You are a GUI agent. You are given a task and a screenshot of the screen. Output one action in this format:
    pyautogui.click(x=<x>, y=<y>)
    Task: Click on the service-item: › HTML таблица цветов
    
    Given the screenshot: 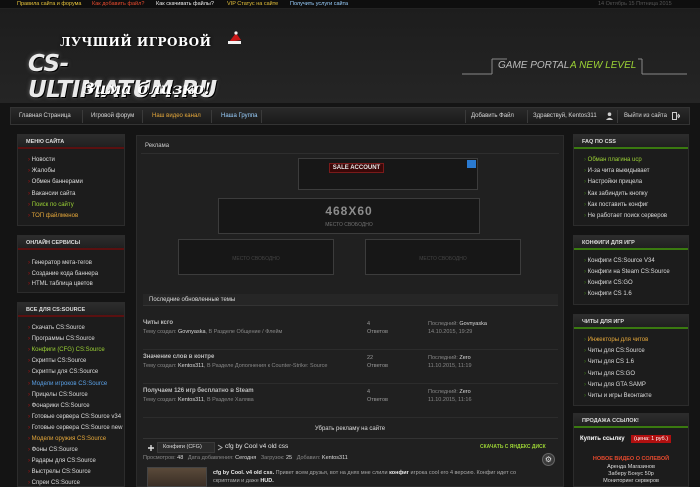 What is the action you would take?
    pyautogui.click(x=60, y=284)
    